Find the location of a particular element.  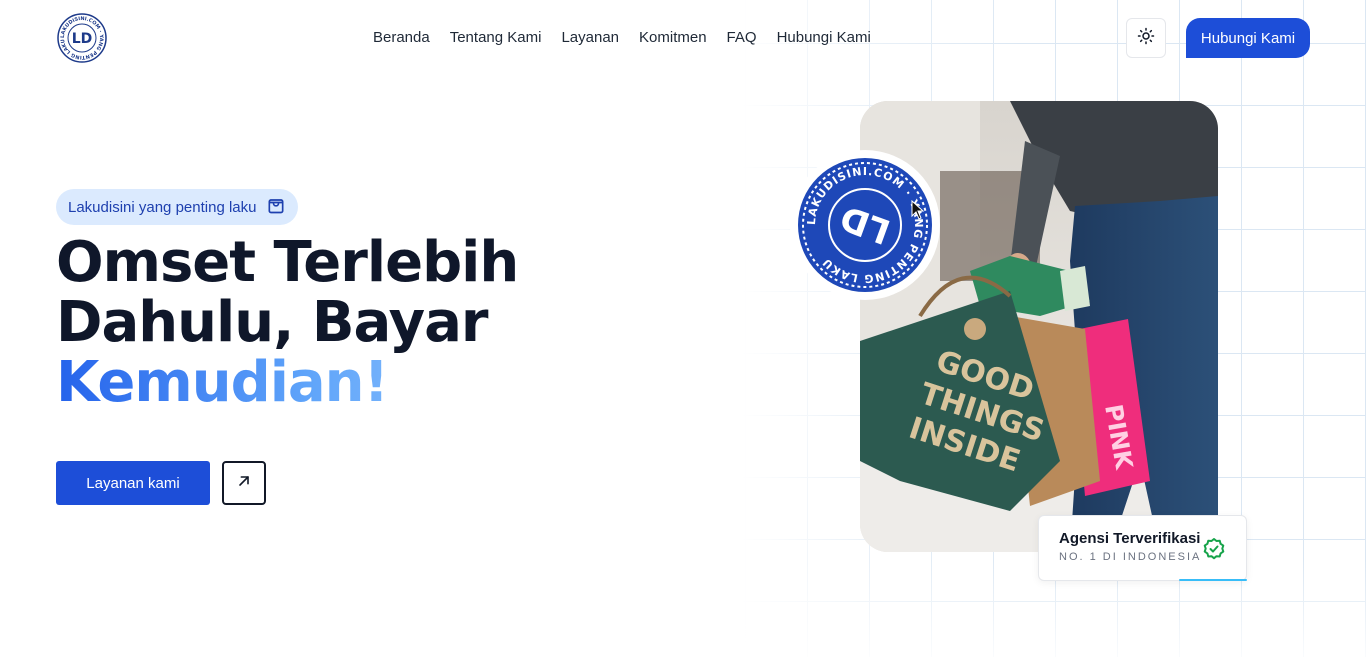

verified-check-icon is located at coordinates (1214, 551).